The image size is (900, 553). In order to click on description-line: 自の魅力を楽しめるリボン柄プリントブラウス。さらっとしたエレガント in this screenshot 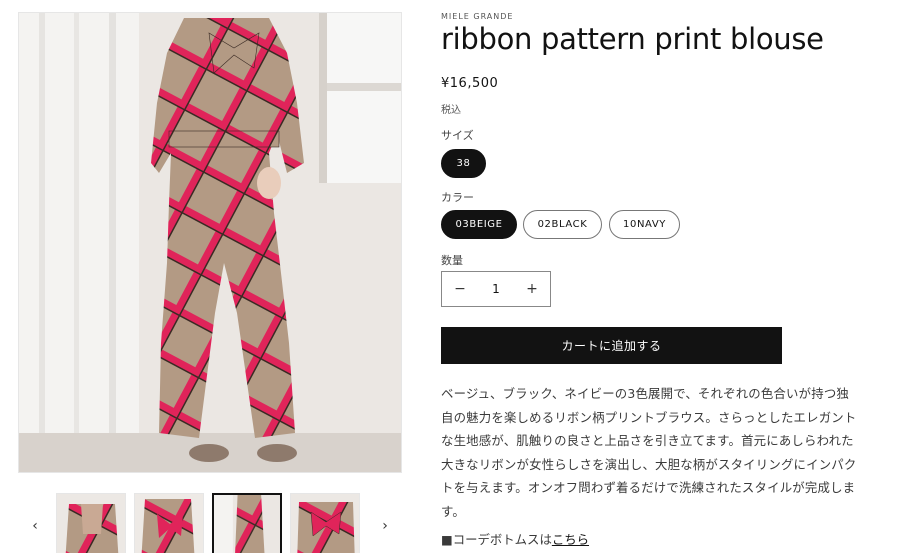, I will do `click(649, 417)`.